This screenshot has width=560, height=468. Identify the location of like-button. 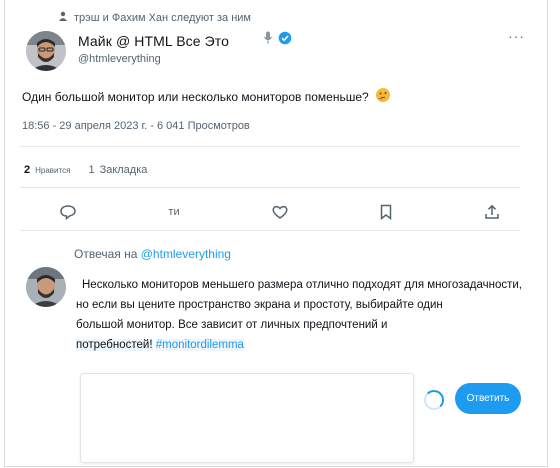
(280, 212).